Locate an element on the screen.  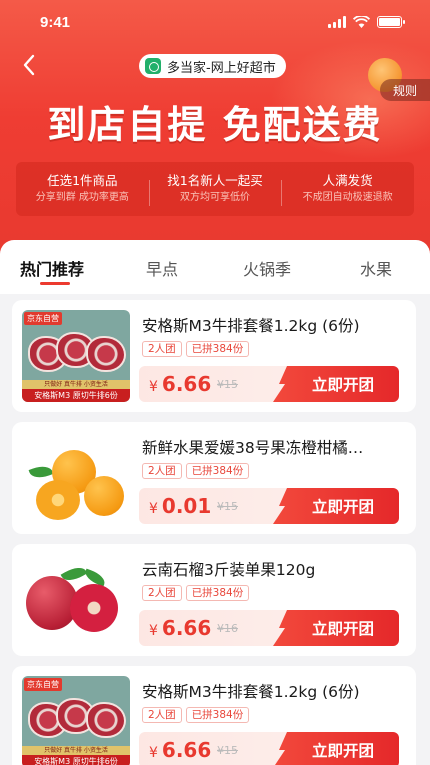
benefit-item: 找1名新人一起买 双方均可享低价 is located at coordinates (215, 189).